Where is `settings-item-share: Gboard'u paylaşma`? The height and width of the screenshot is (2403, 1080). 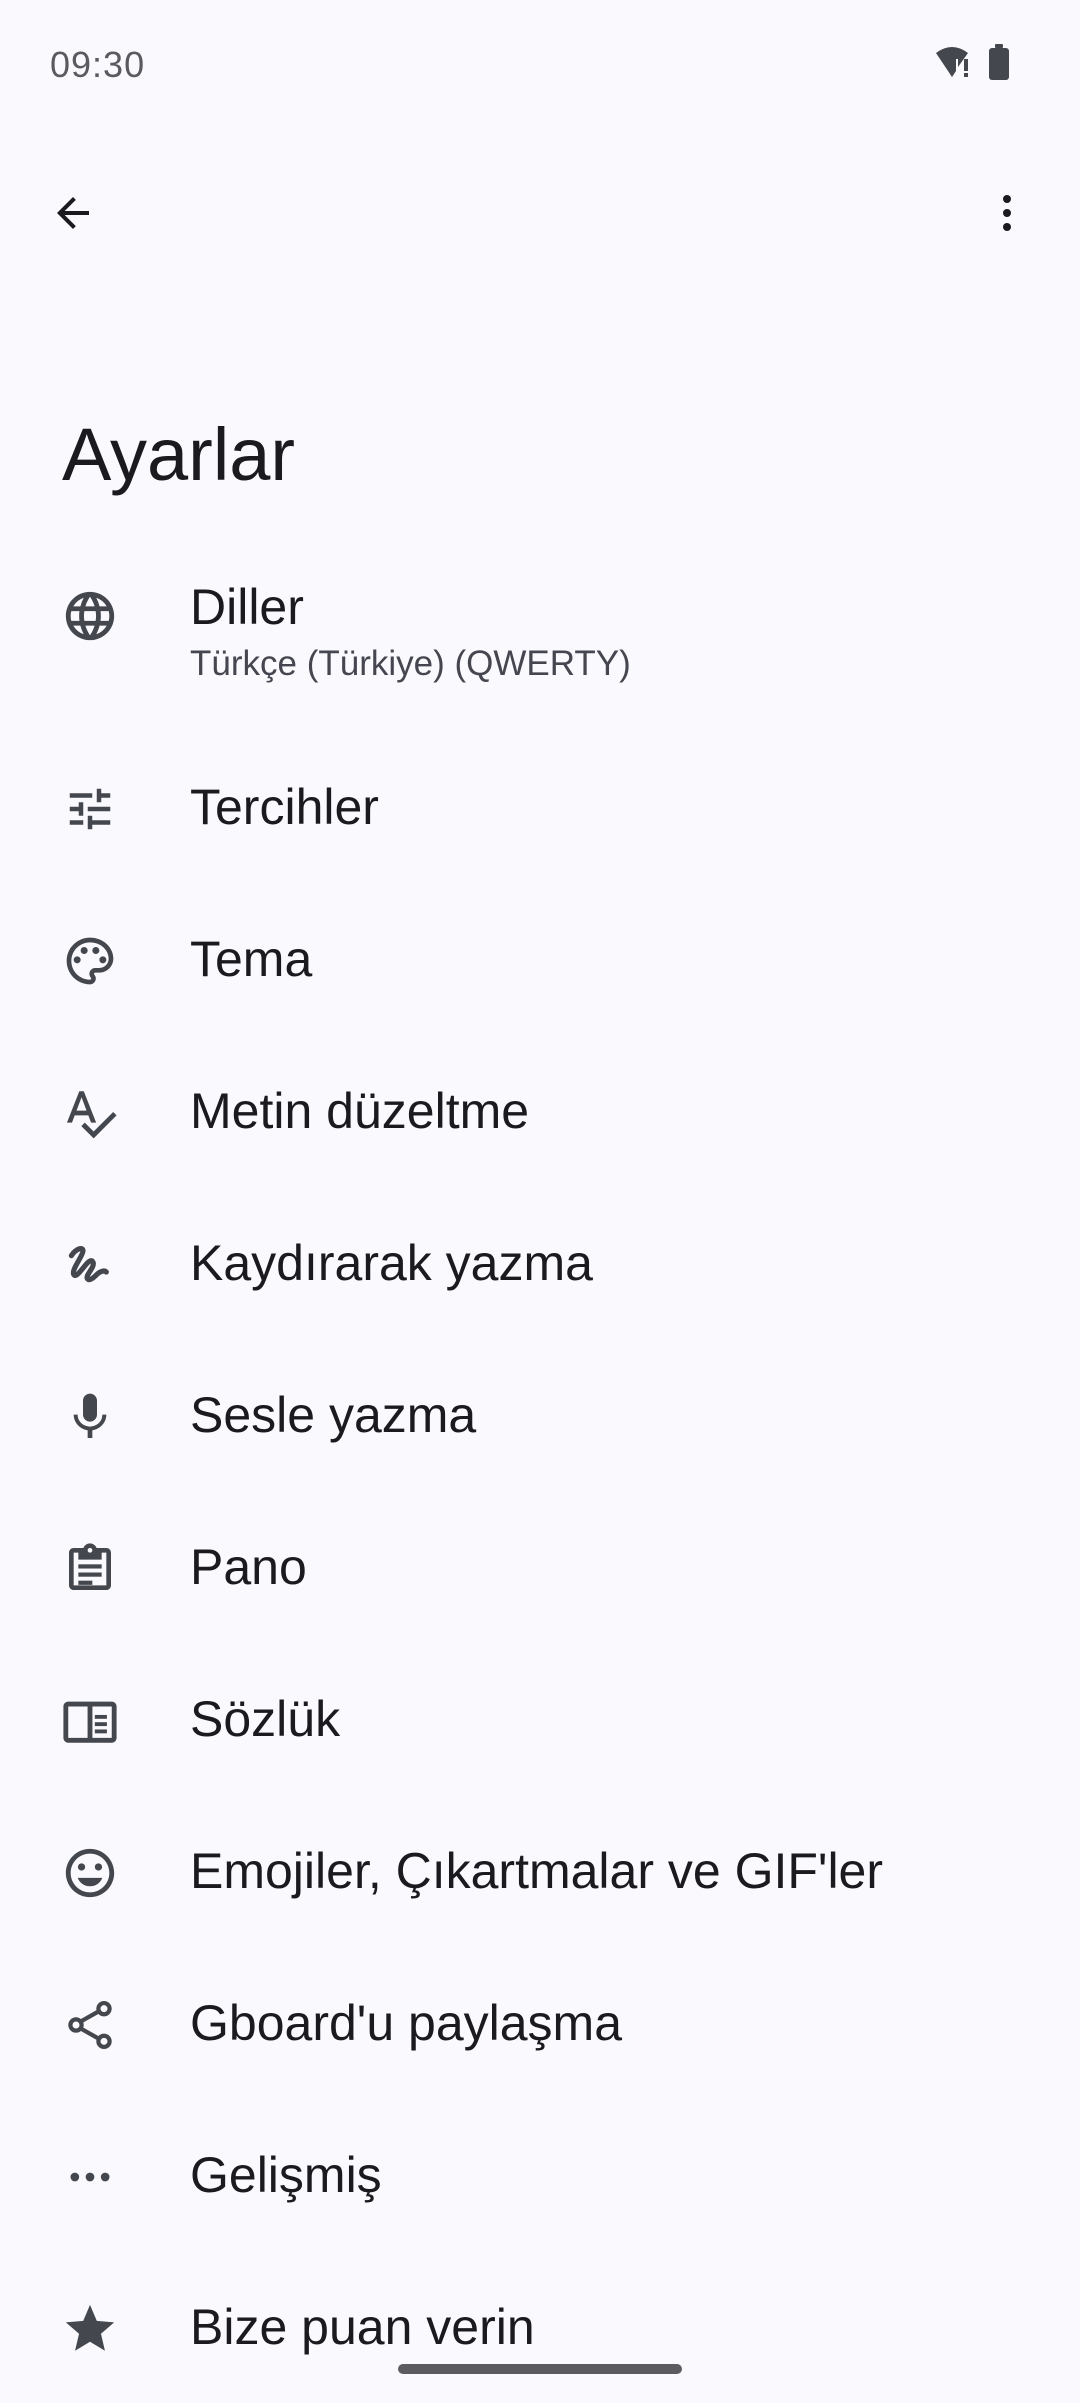 settings-item-share: Gboard'u paylaşma is located at coordinates (540, 2023).